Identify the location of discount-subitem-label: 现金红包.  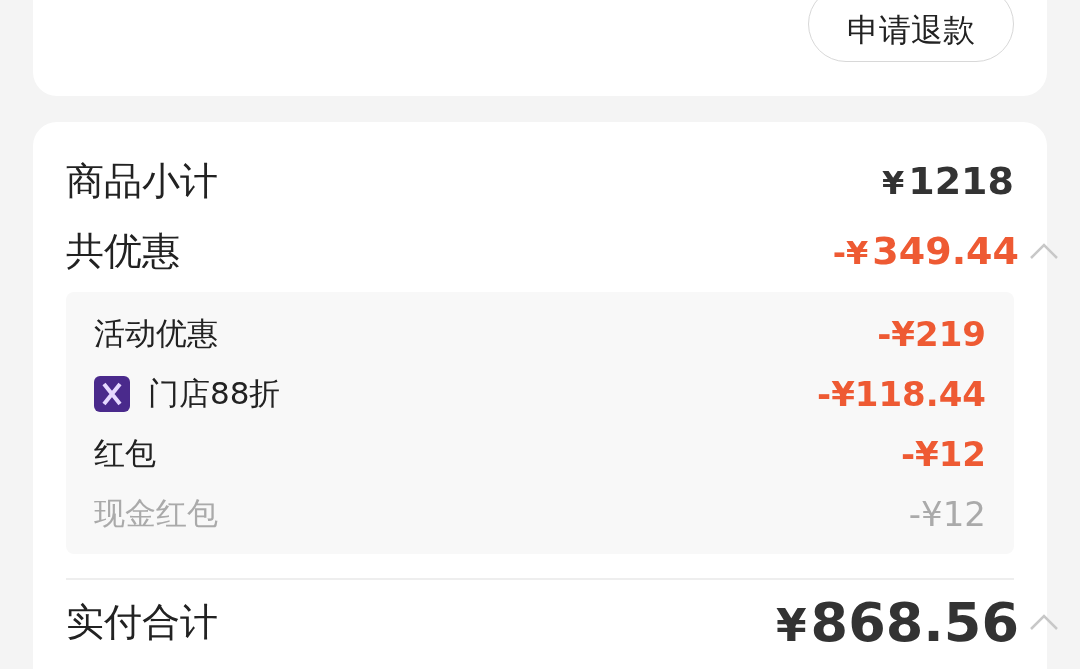
(156, 513).